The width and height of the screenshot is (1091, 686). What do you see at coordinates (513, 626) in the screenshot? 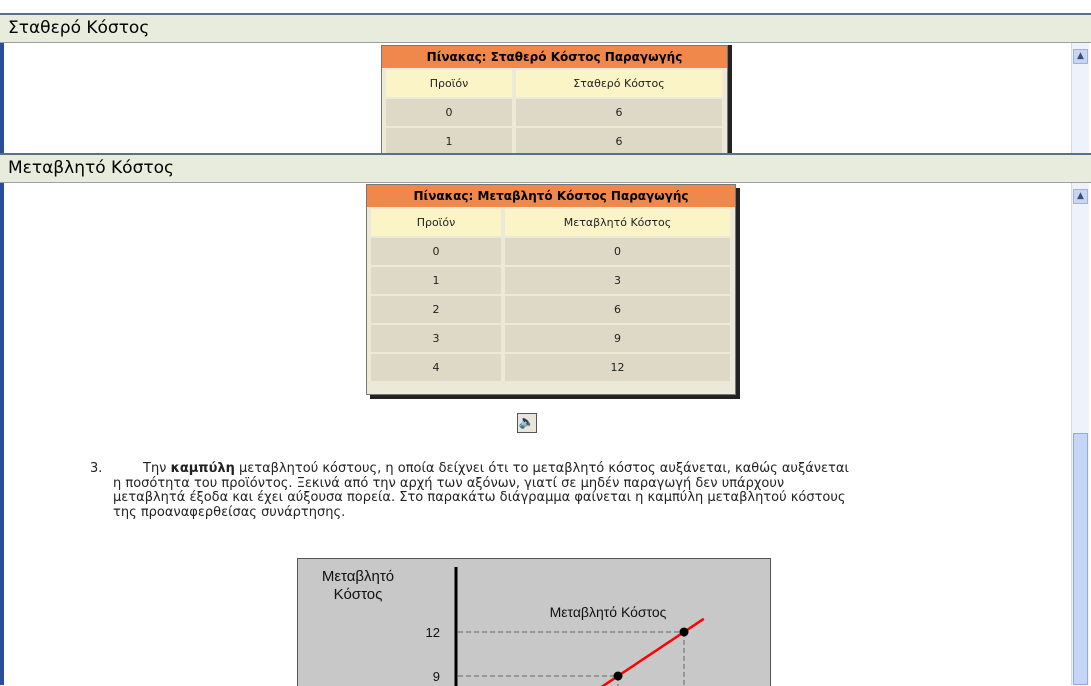
I see `chart-svg: Μεταβλητό Κόστος Μεταβλητό Κόστος 12 9` at bounding box center [513, 626].